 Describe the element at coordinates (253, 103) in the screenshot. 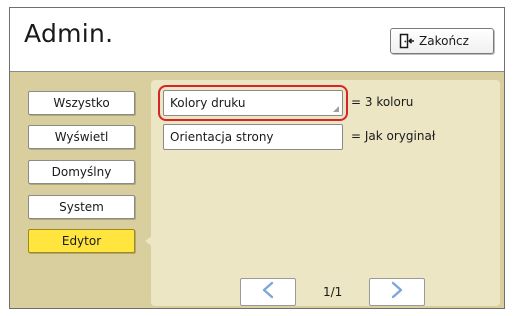

I see `print-colors-button: Kolory druku` at that location.